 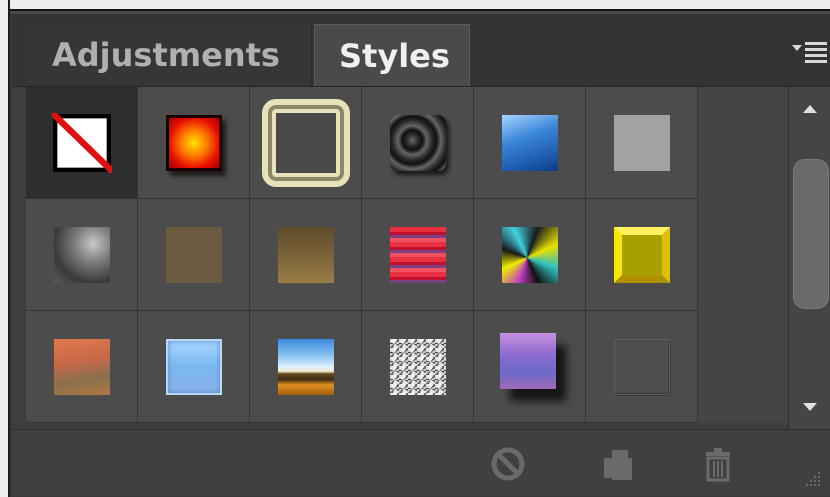 I want to click on panel-menu-icon, so click(x=810, y=52).